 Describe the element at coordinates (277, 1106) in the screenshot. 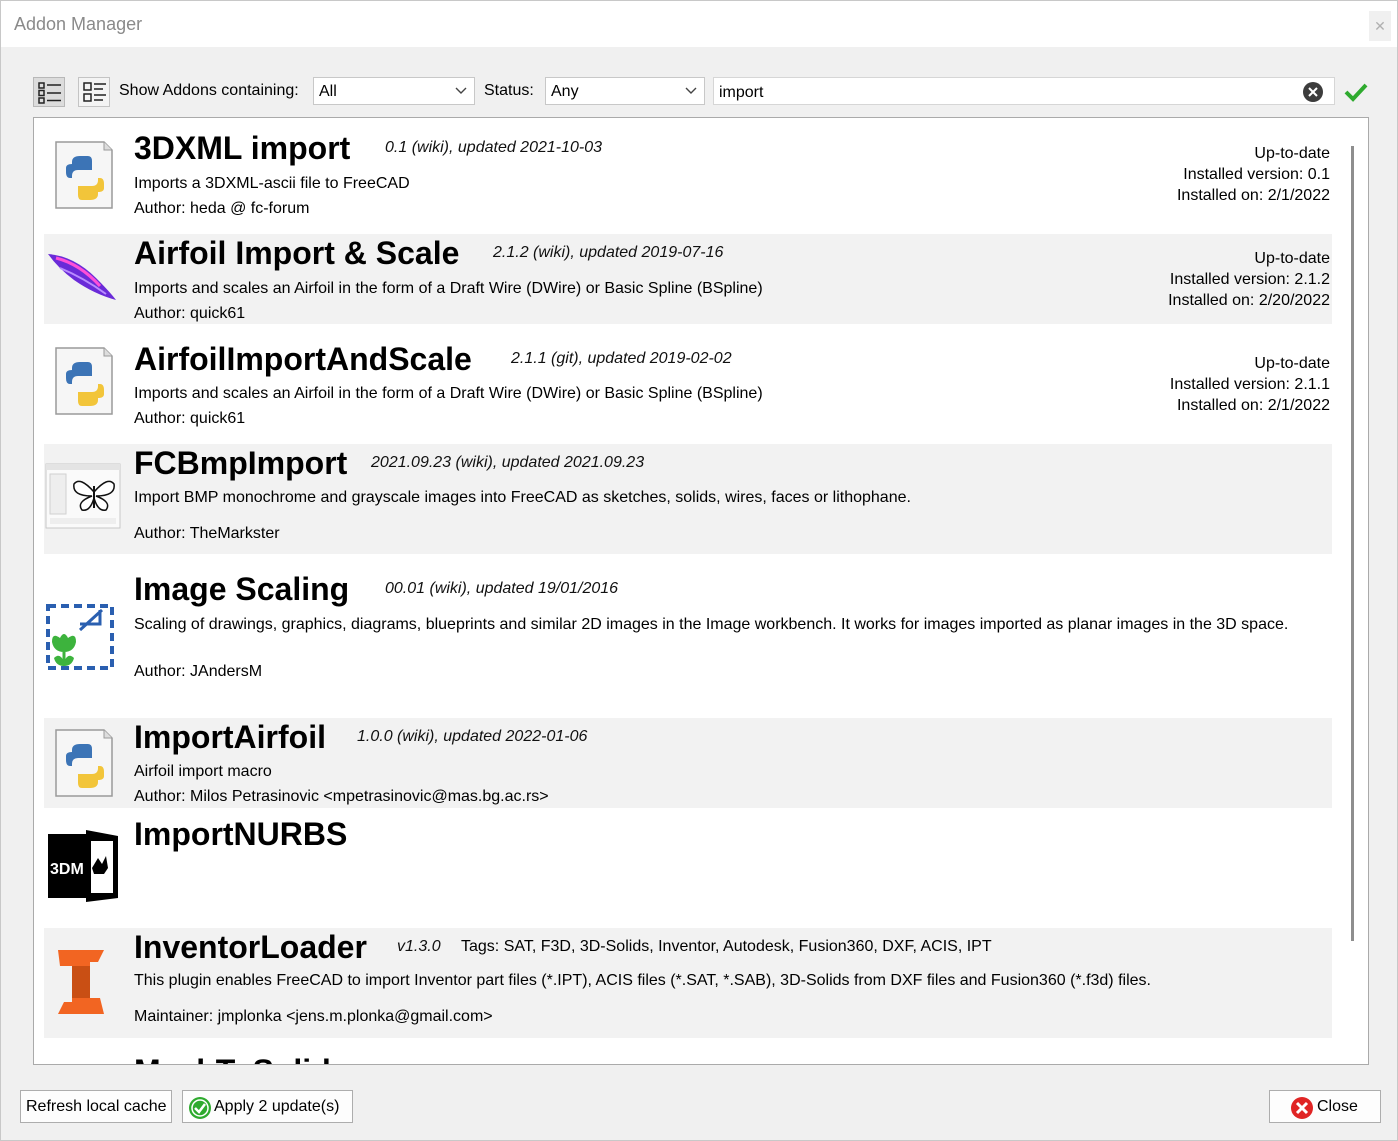

I see `apply-updates-label: Apply 2 update(s)` at that location.